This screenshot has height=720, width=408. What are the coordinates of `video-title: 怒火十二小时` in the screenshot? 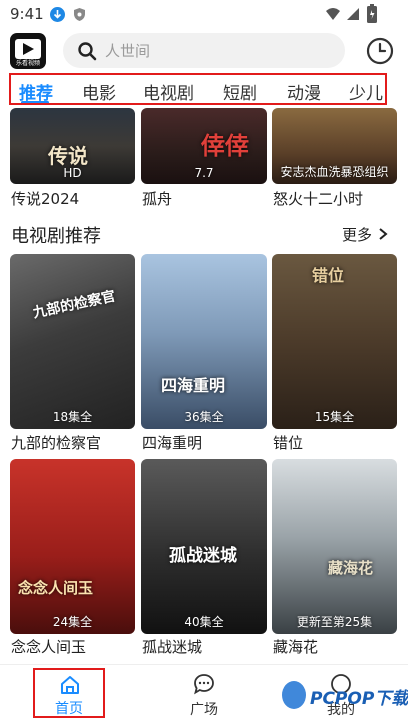 It's located at (318, 199).